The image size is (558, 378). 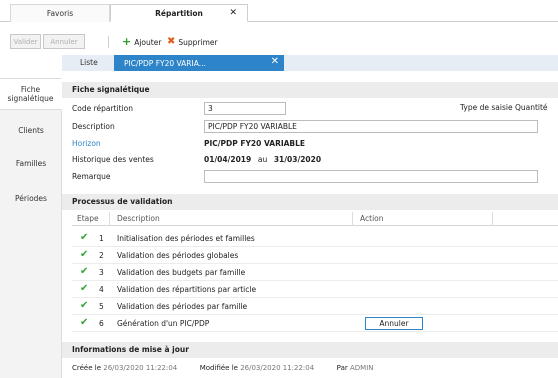 I want to click on historique-range: 01/04/2019 au 31/03/2020, so click(x=262, y=159).